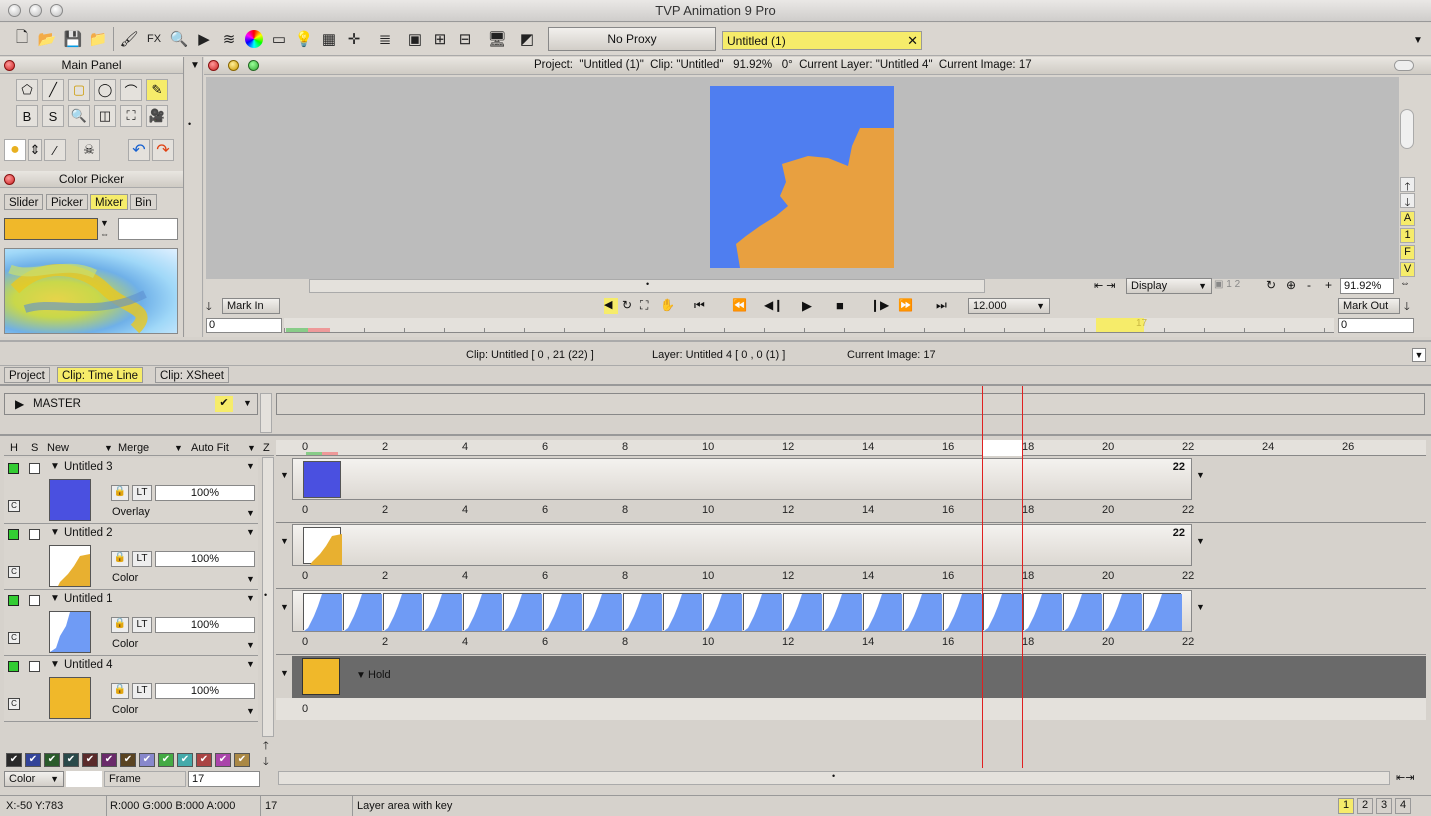 The image size is (1431, 816). Describe the element at coordinates (19, 404) in the screenshot. I see `expand-triangle-icon: ▶` at that location.